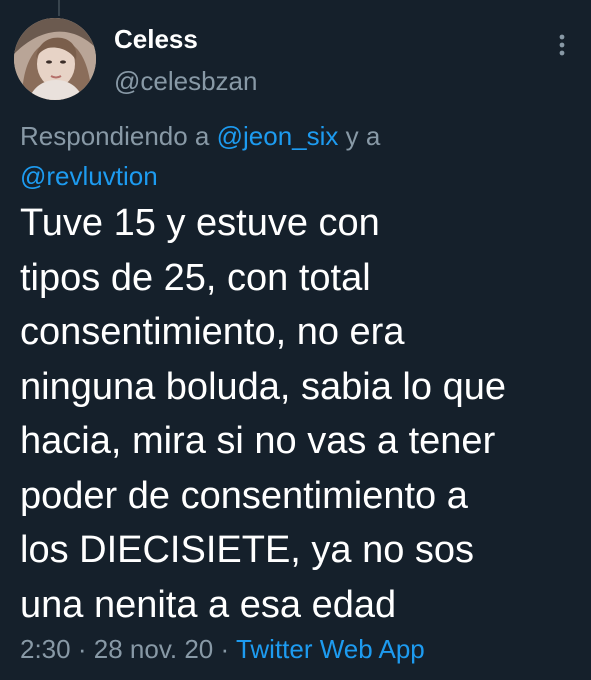 Image resolution: width=591 pixels, height=680 pixels. Describe the element at coordinates (195, 277) in the screenshot. I see `tweet-text-line: tipos de 25, con total` at that location.